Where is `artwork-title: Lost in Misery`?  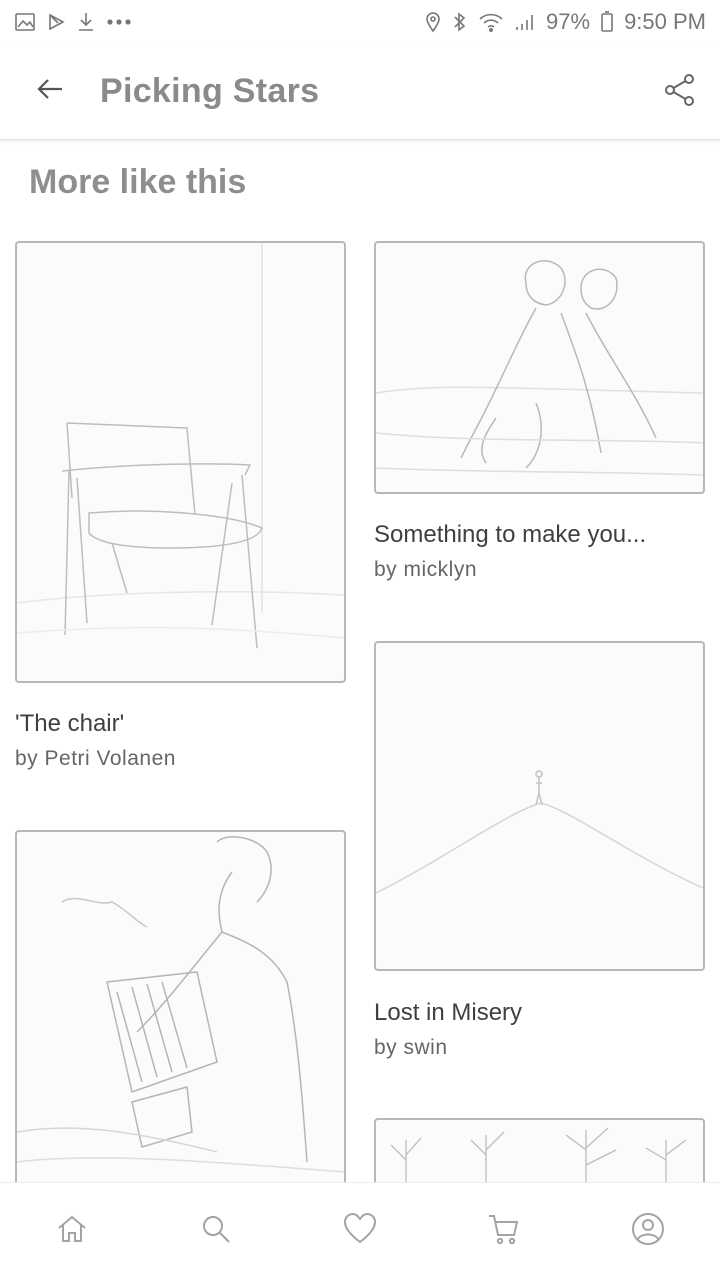 artwork-title: Lost in Misery is located at coordinates (448, 1013).